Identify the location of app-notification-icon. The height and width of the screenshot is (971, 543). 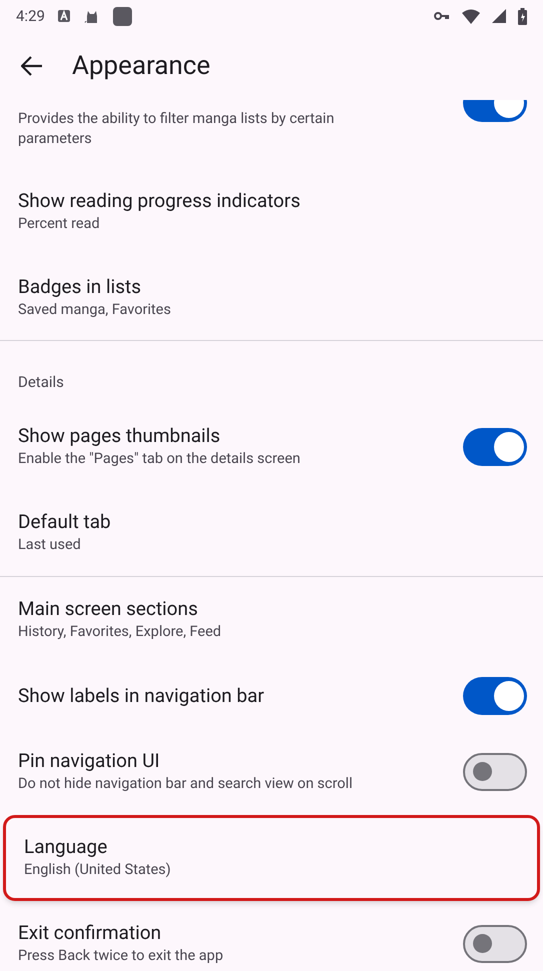
(63, 16).